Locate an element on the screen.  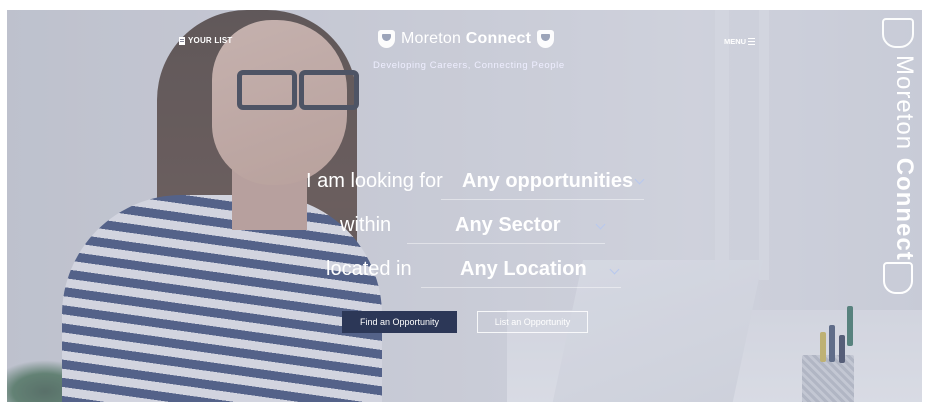
sector-select: Any Sector is located at coordinates (508, 225).